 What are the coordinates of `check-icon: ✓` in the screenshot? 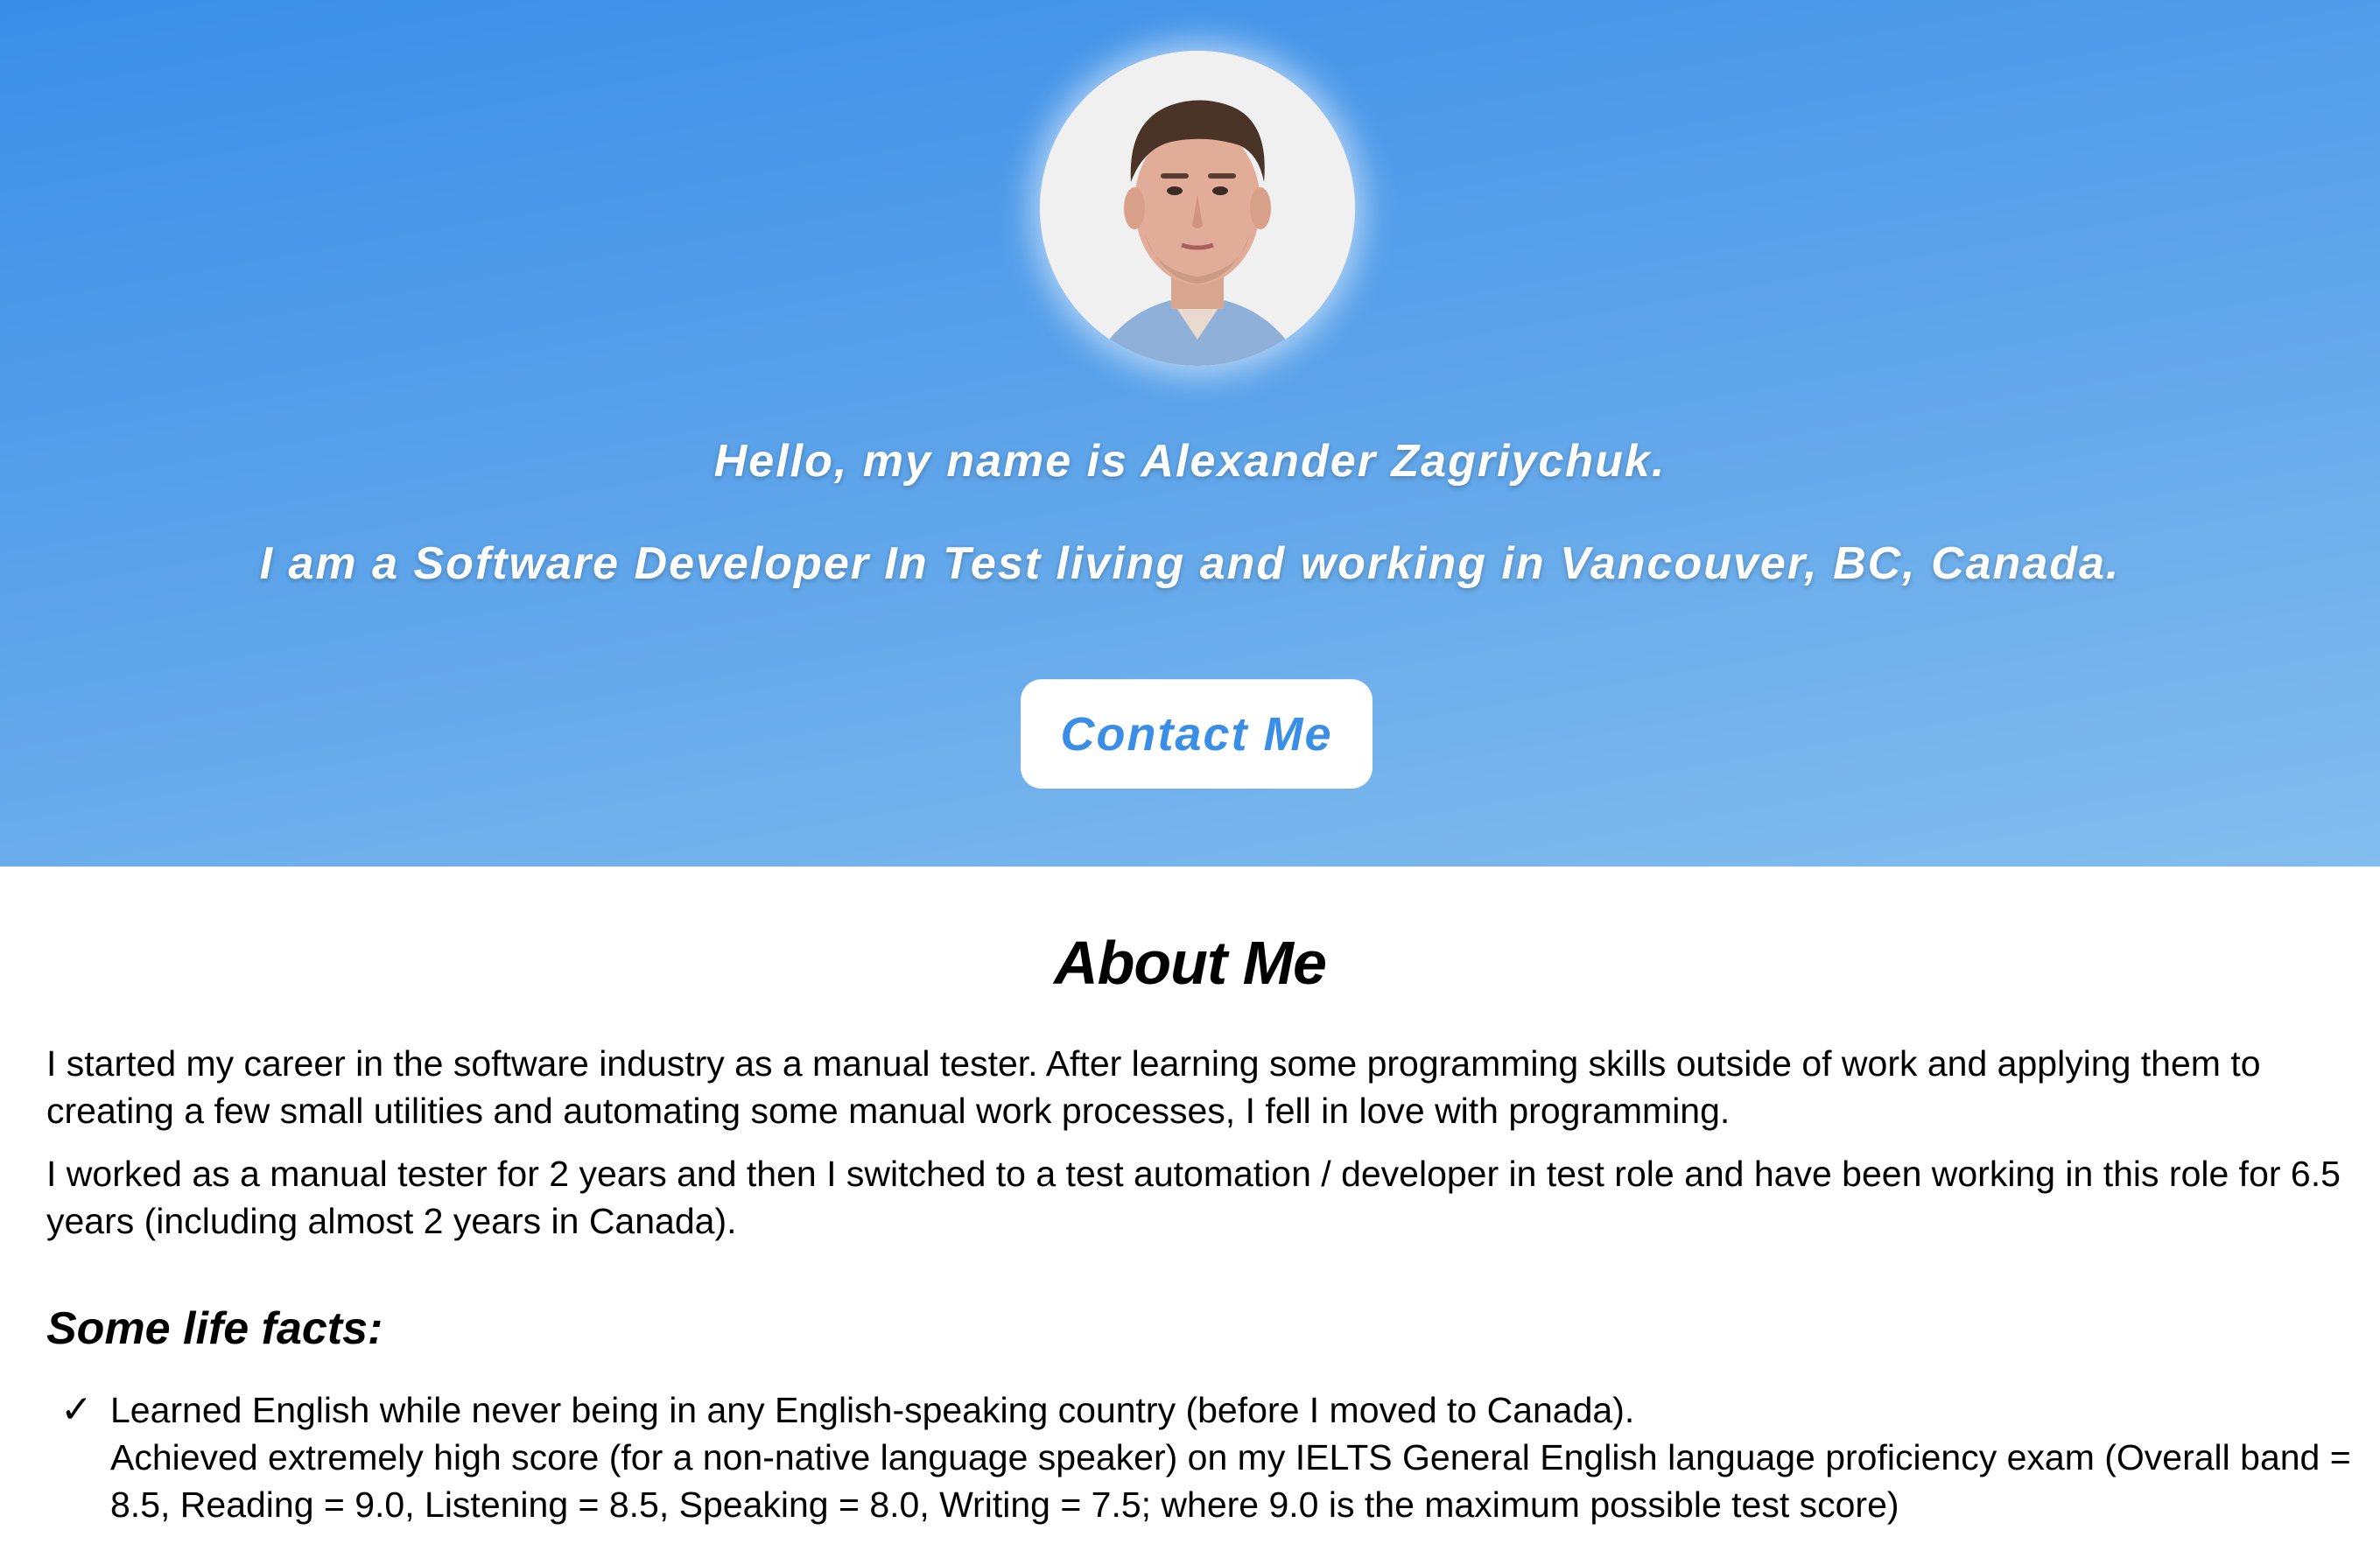 It's located at (76, 1410).